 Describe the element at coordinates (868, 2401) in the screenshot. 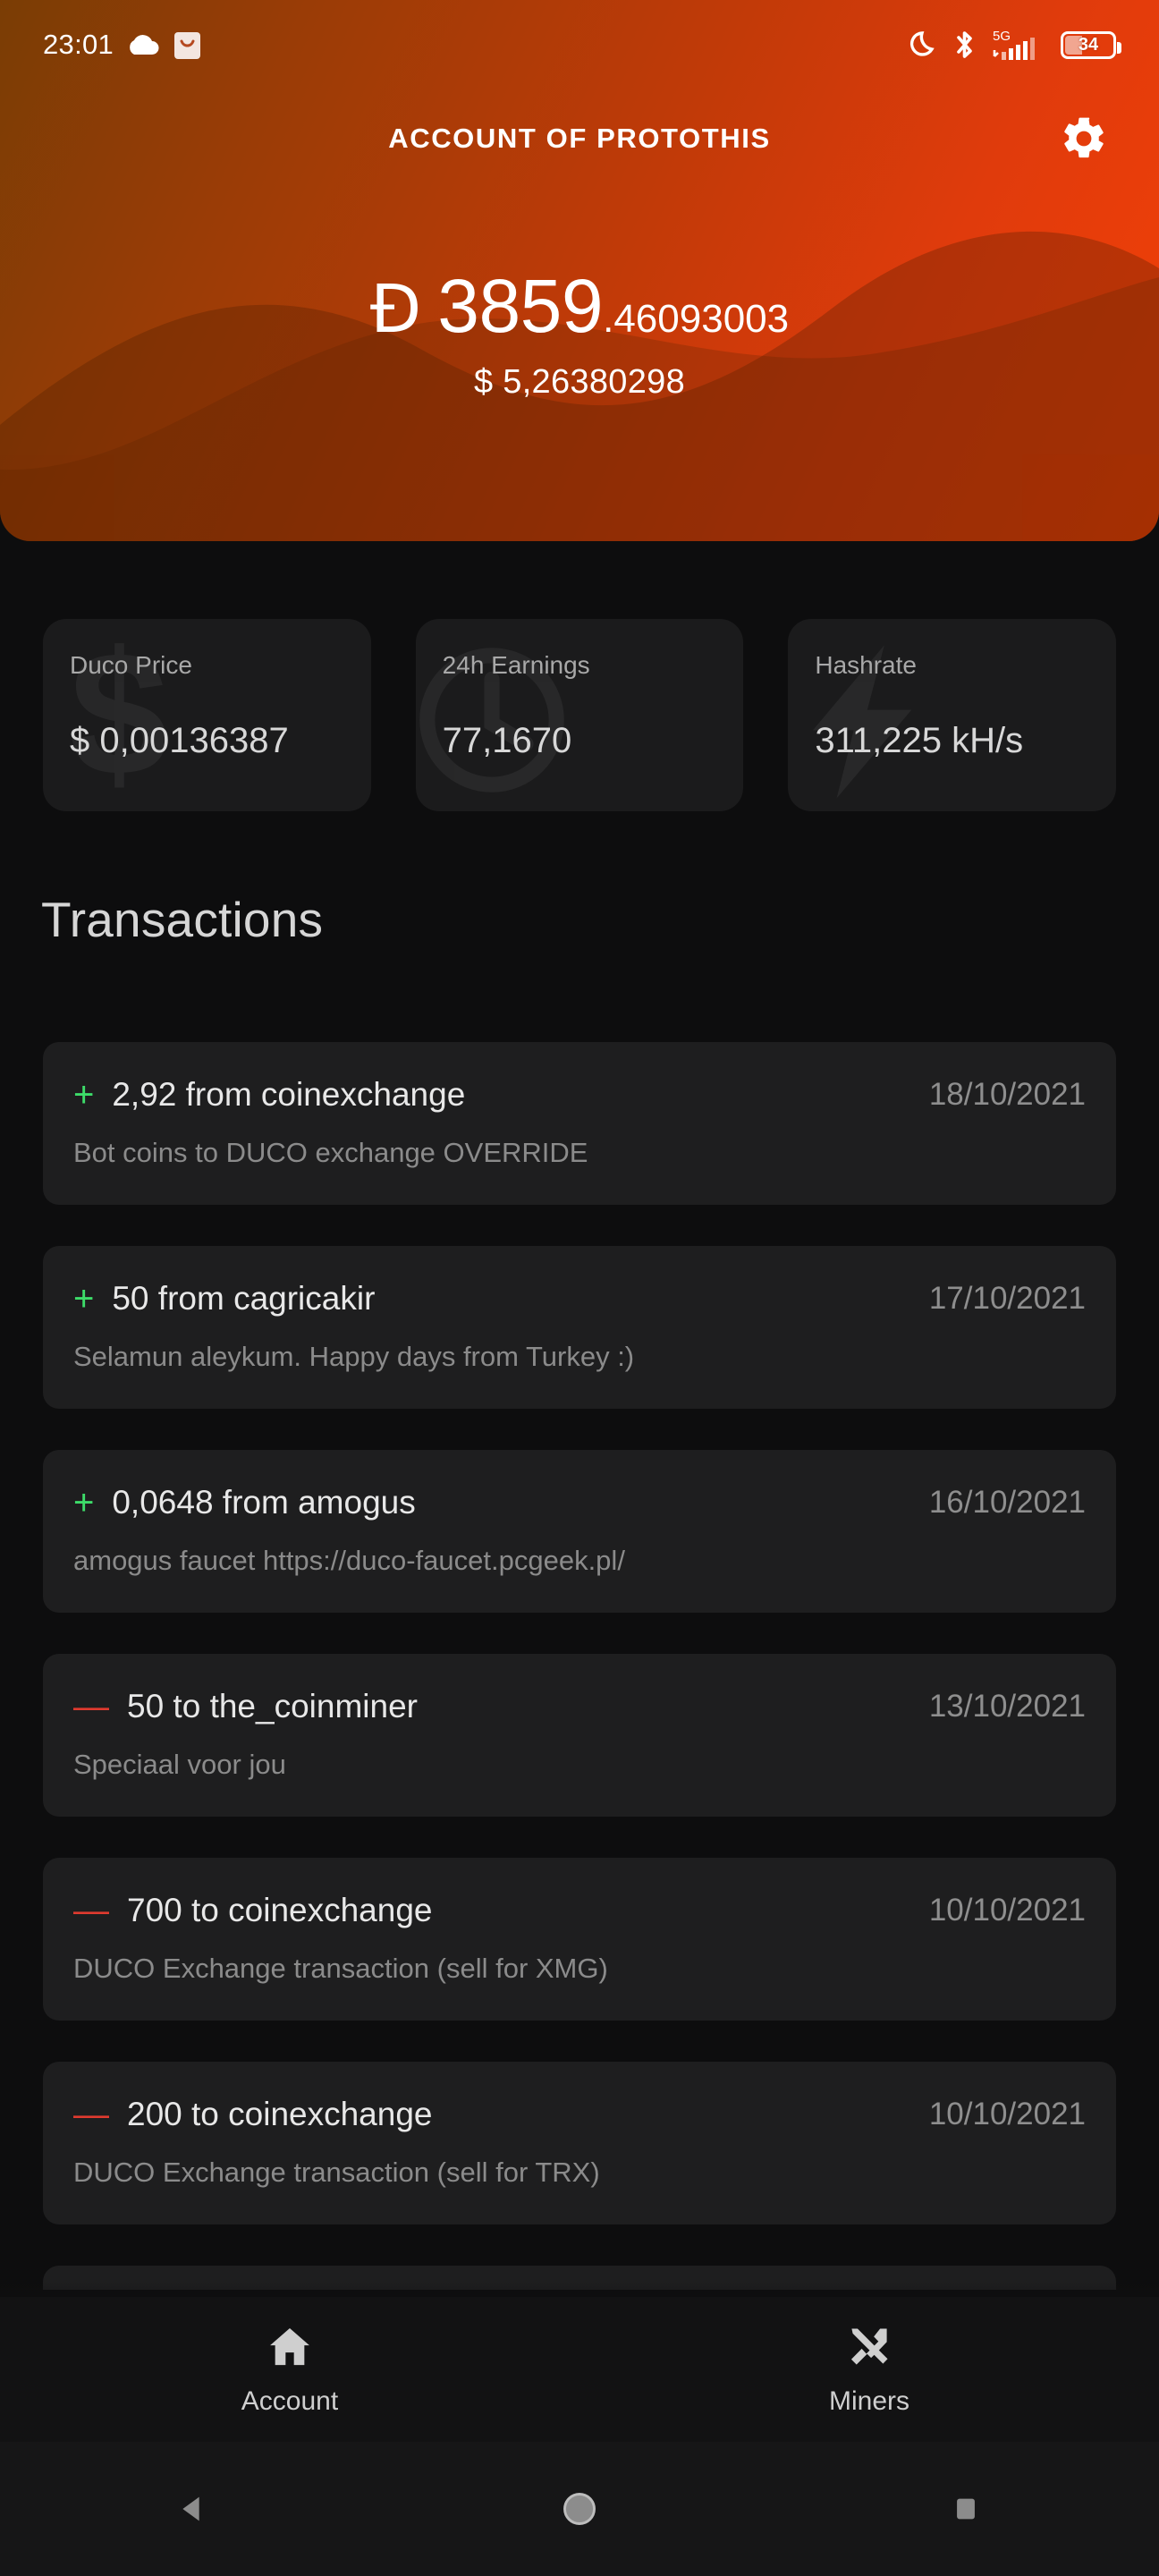

I see `nav-label-miners: Miners` at that location.